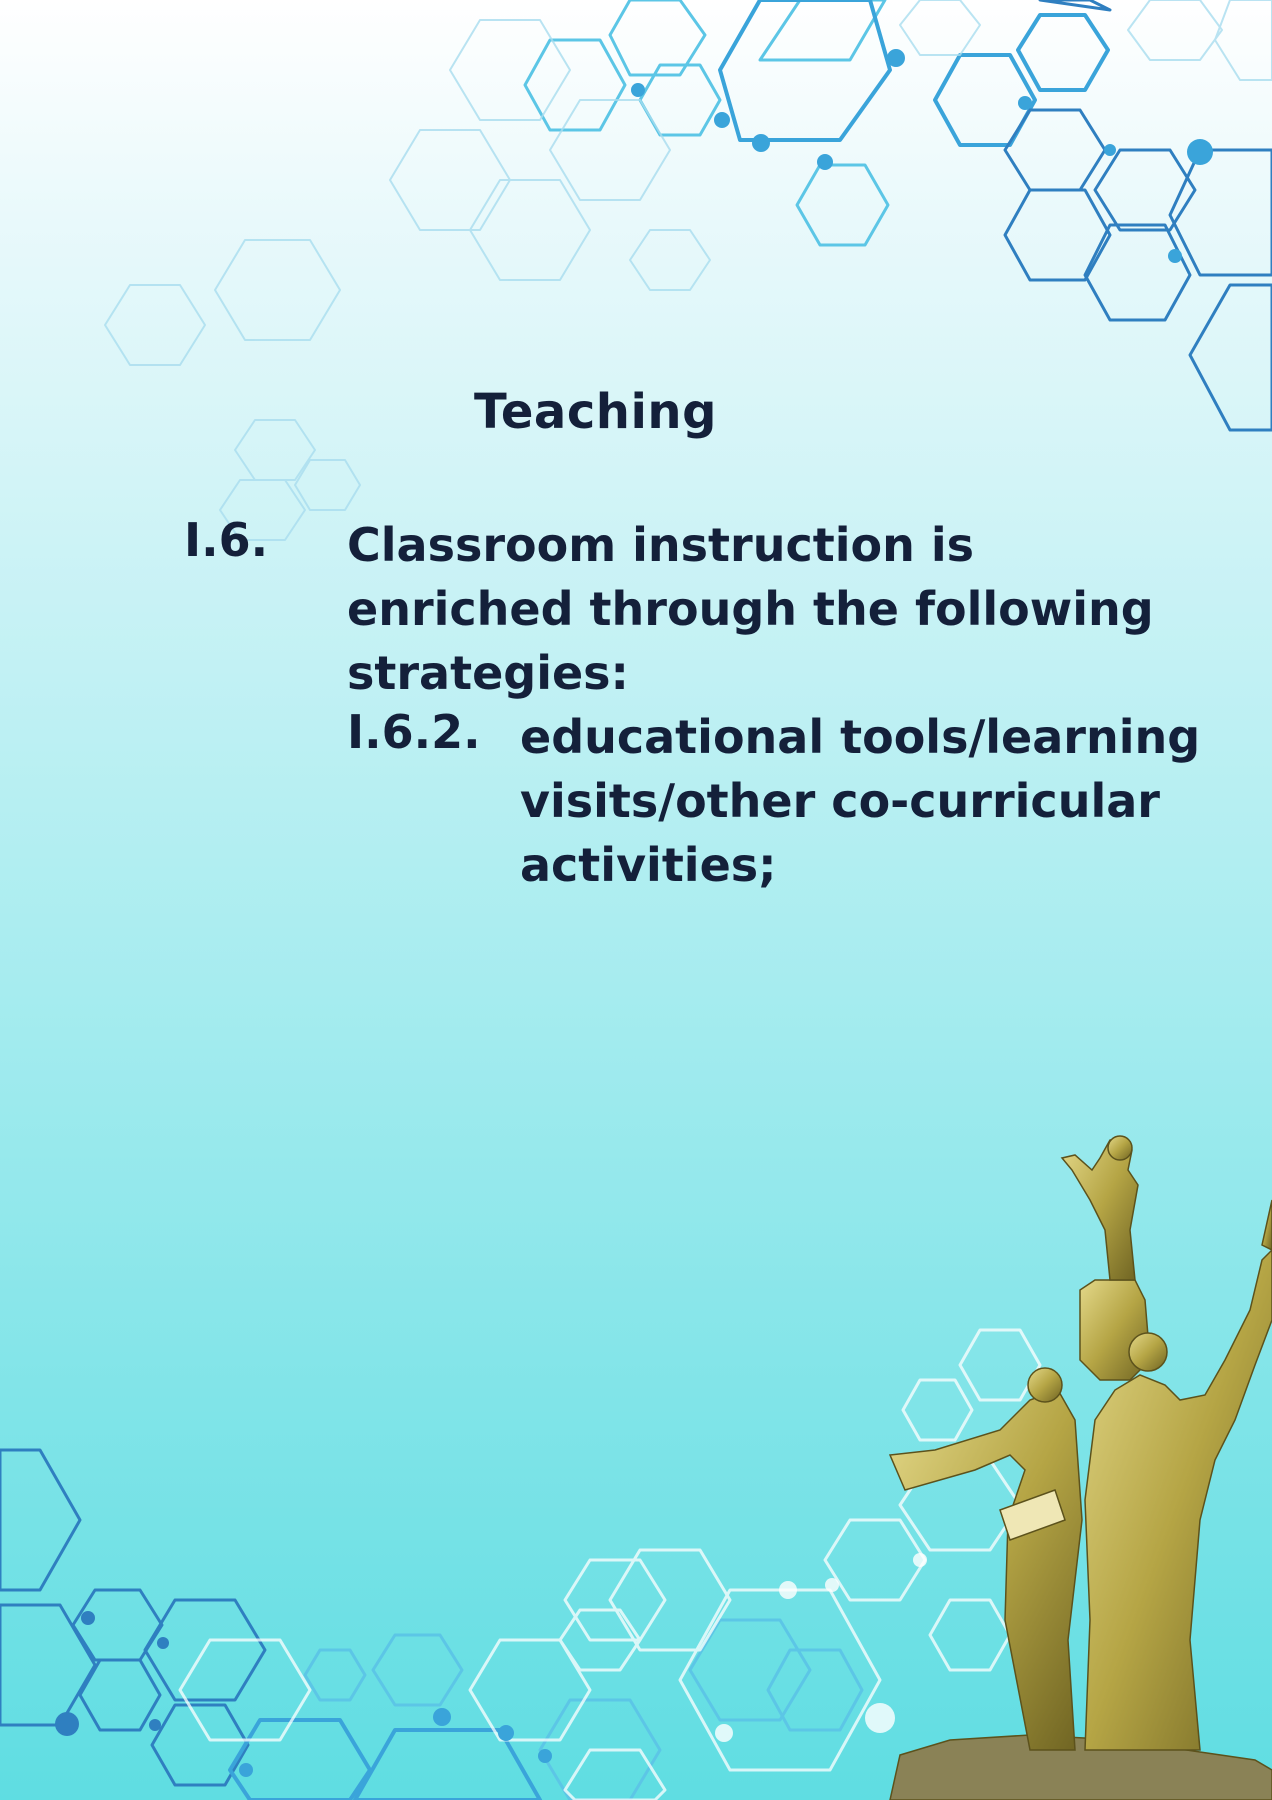  I want to click on subitem-number: I.6.2., so click(414, 732).